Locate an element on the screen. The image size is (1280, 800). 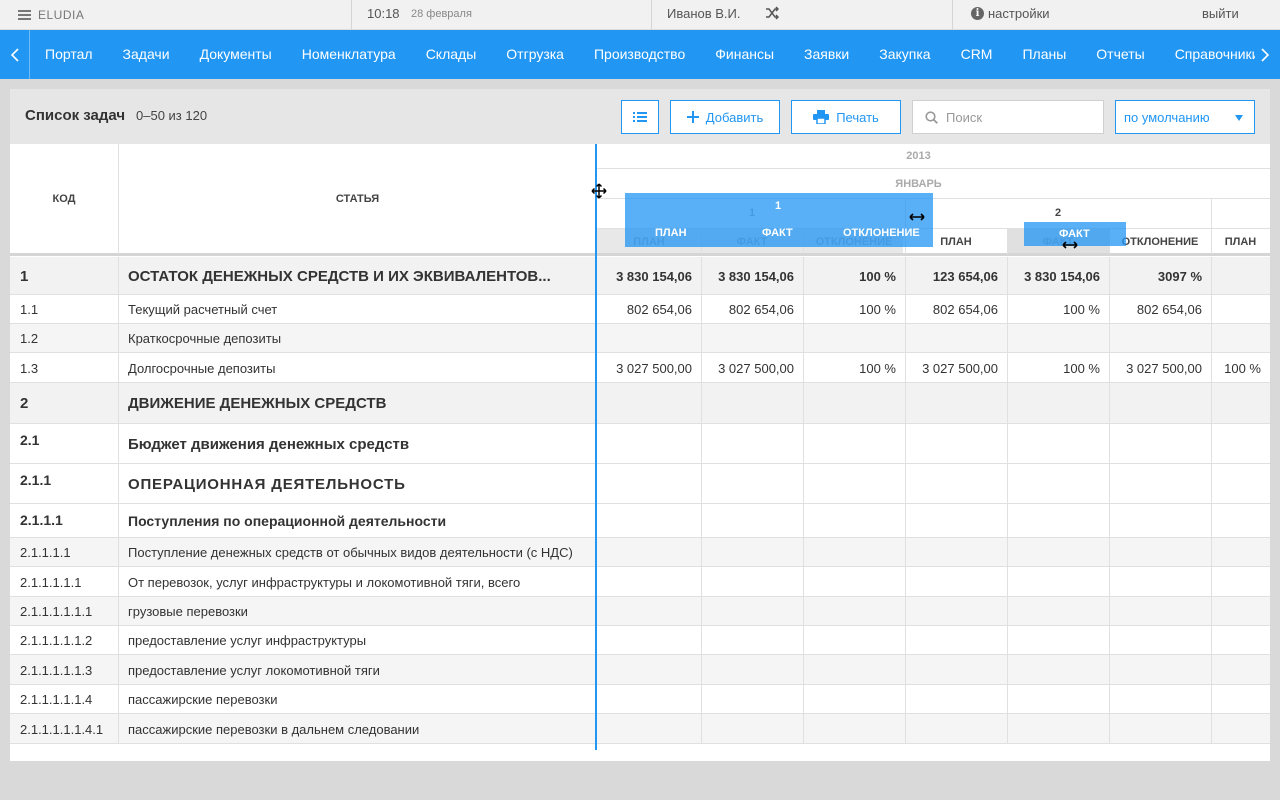
brand: ELUDIA is located at coordinates (51, 15).